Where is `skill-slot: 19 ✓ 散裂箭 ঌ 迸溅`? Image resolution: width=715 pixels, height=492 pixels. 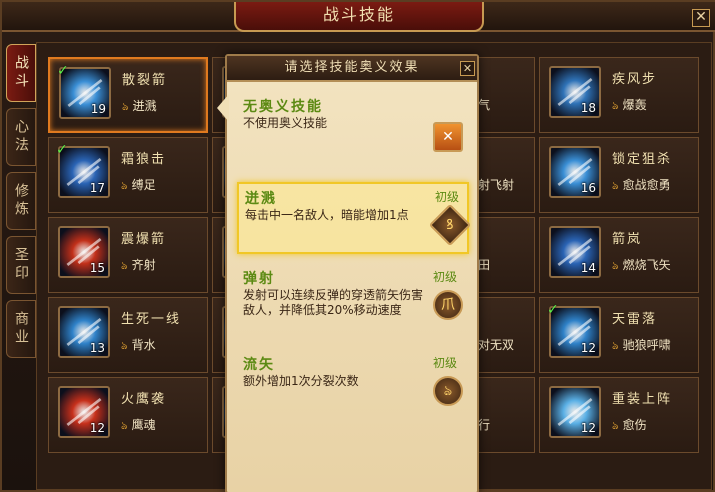
skill-slot: 19 ✓ 散裂箭 ঌ 迸溅 is located at coordinates (128, 95).